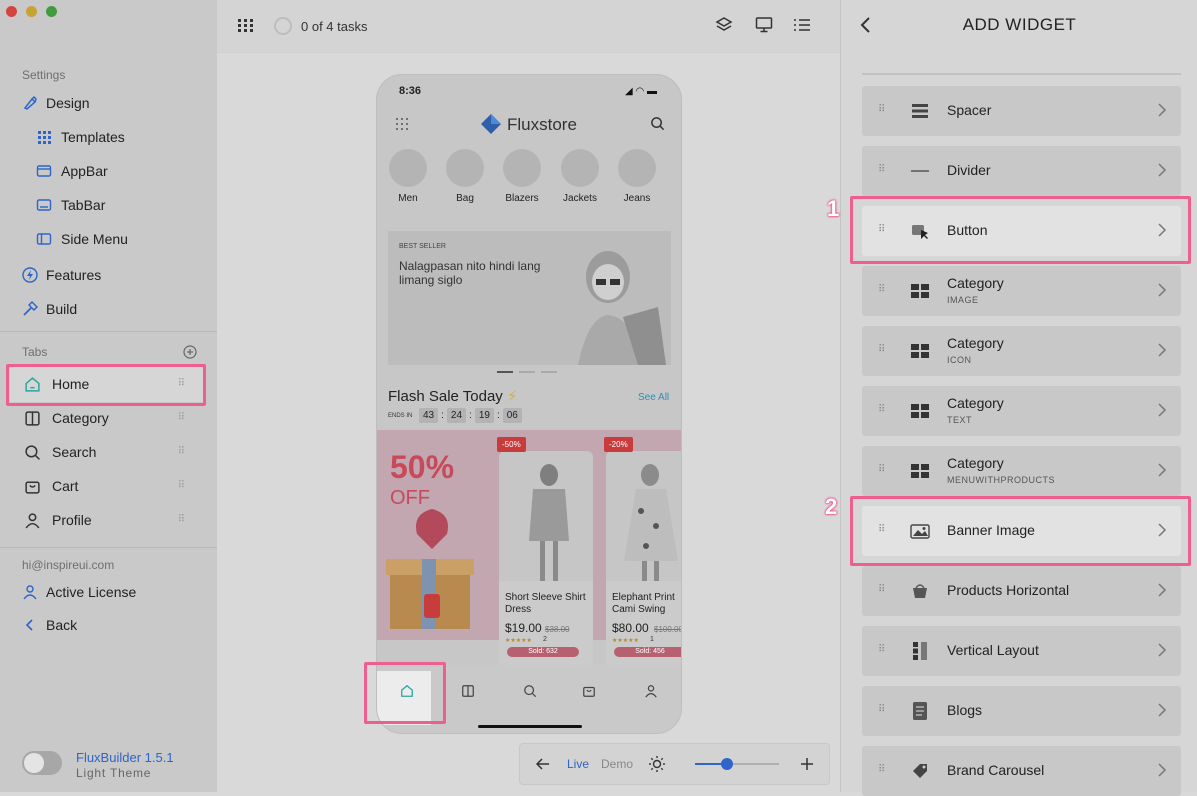 This screenshot has width=1197, height=796. I want to click on widget-item-spacer: ⠿ Spacer, so click(1021, 111).